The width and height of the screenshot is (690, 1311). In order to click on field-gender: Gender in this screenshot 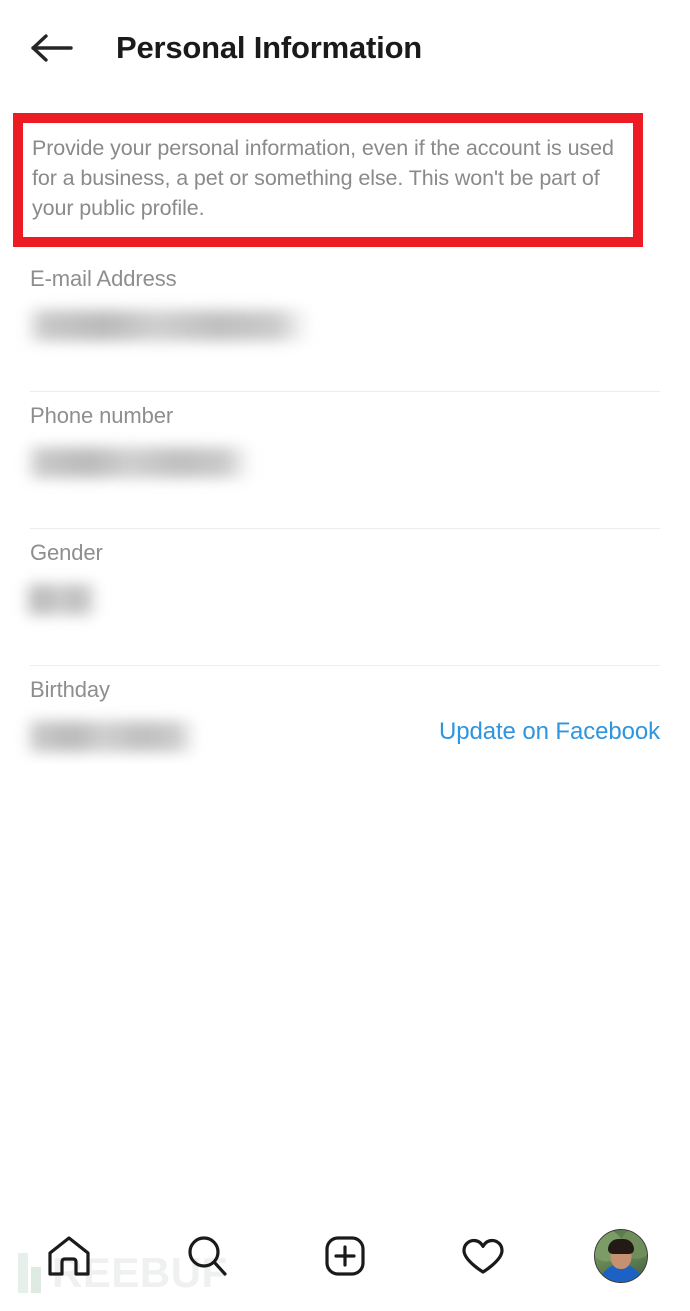, I will do `click(345, 597)`.